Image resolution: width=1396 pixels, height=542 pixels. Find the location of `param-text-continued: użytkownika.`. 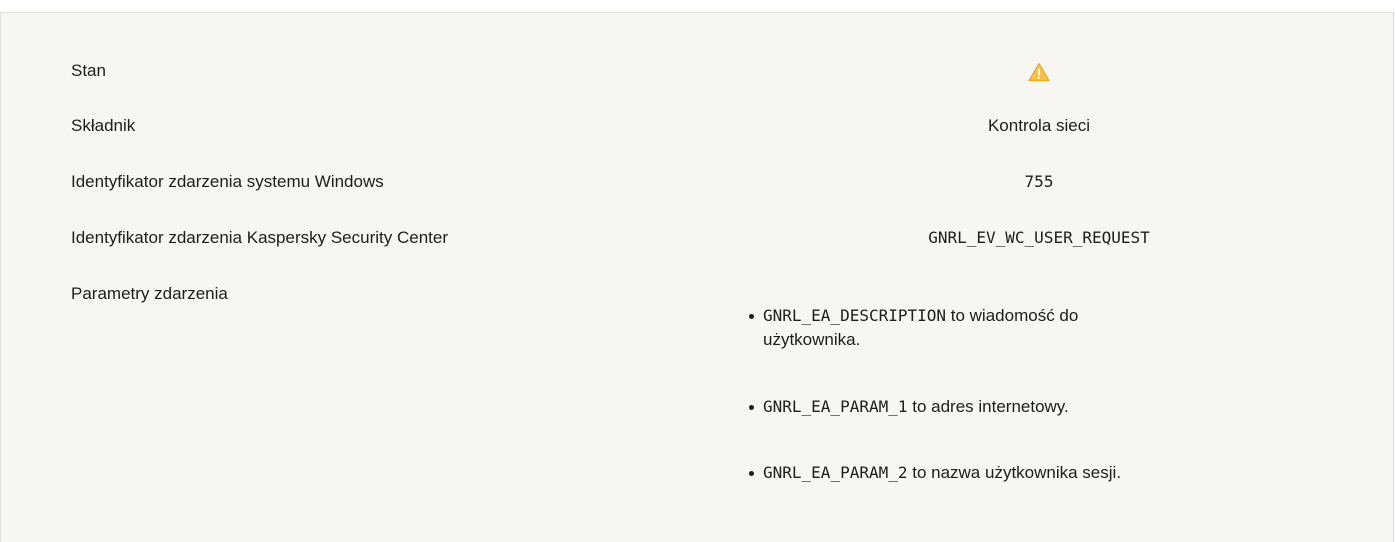

param-text-continued: użytkownika. is located at coordinates (812, 339).